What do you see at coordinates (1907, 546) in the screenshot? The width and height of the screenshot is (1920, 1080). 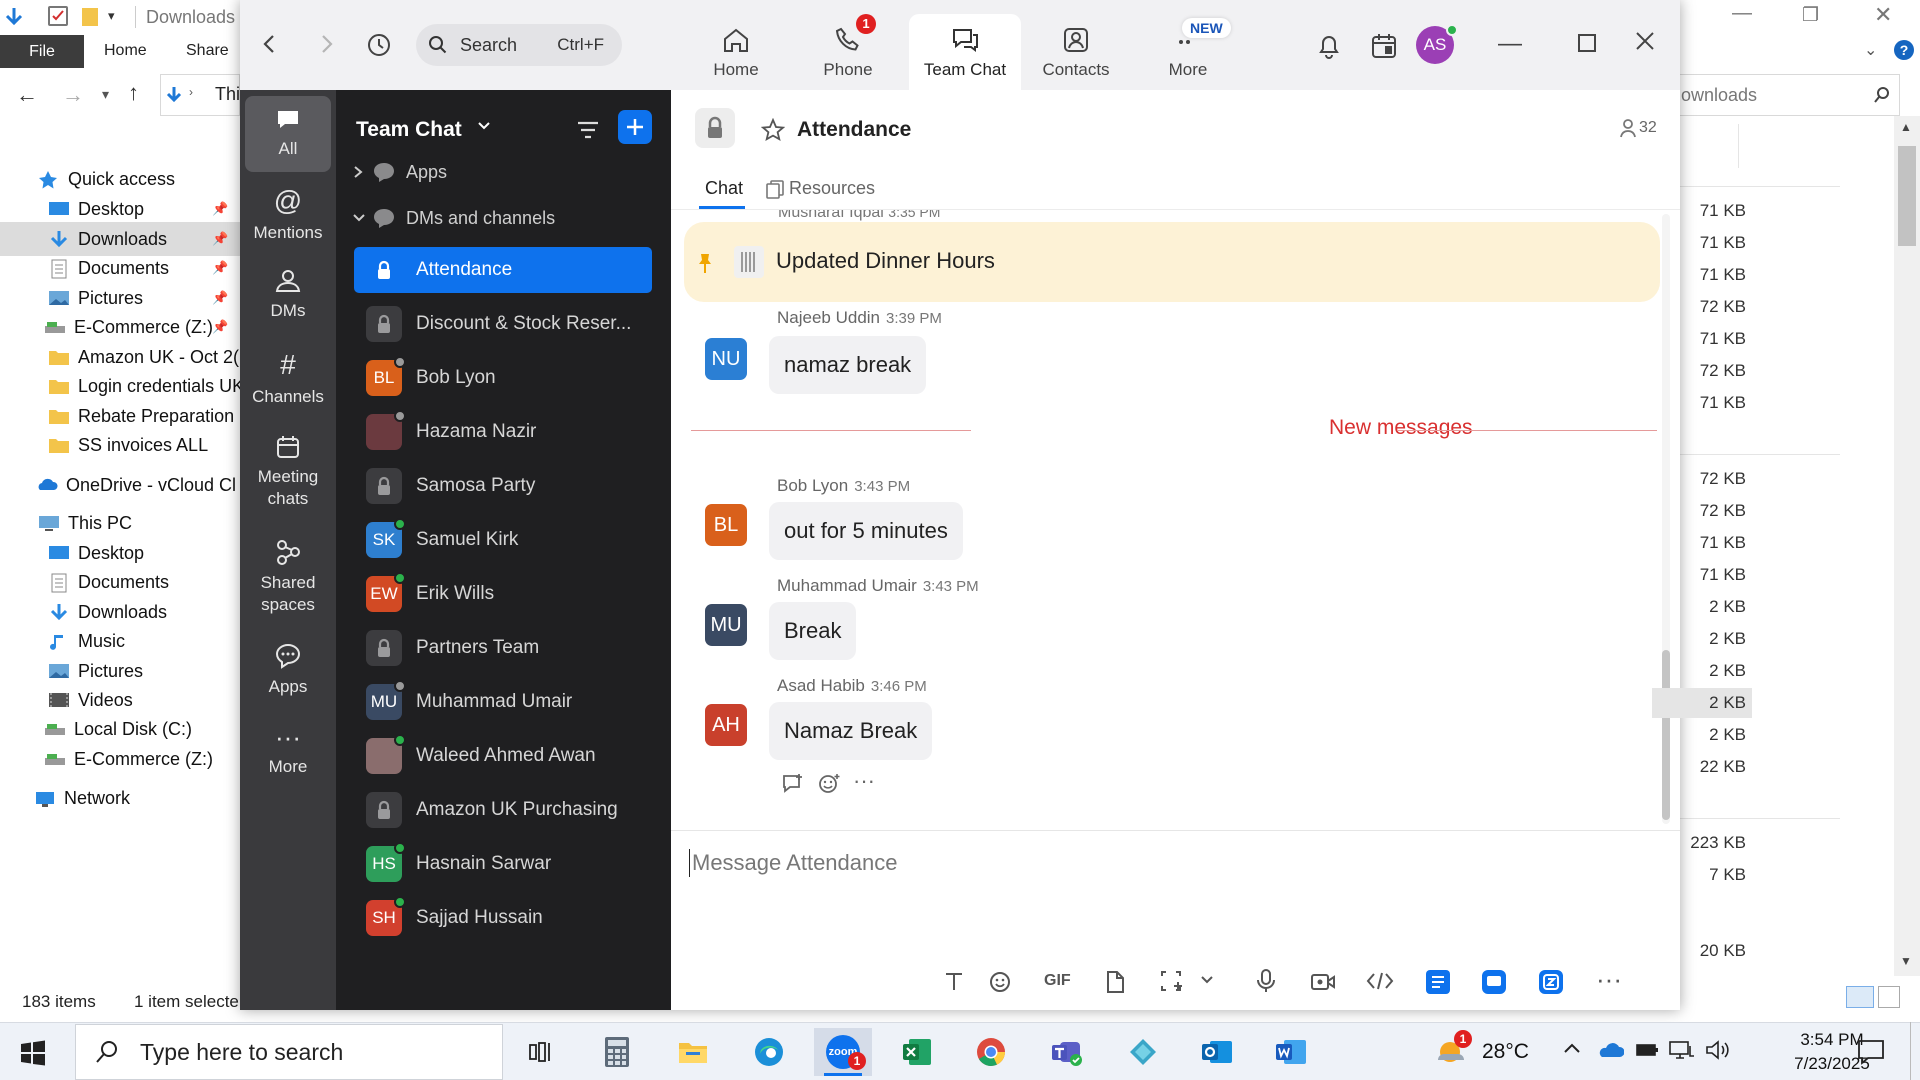 I see `explorer-scrollbar: ▲ ▼` at bounding box center [1907, 546].